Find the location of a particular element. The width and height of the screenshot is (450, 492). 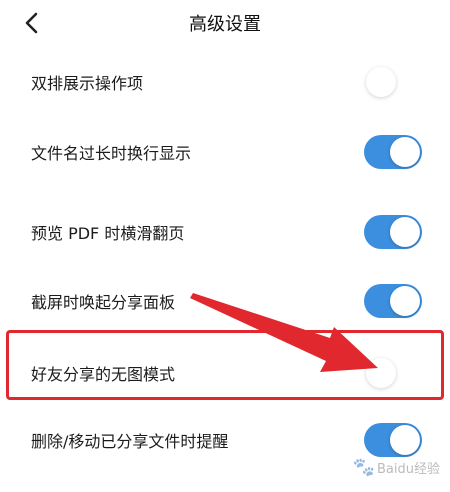

setting-label: 删除/移动已分享文件时提醒 is located at coordinates (130, 441).